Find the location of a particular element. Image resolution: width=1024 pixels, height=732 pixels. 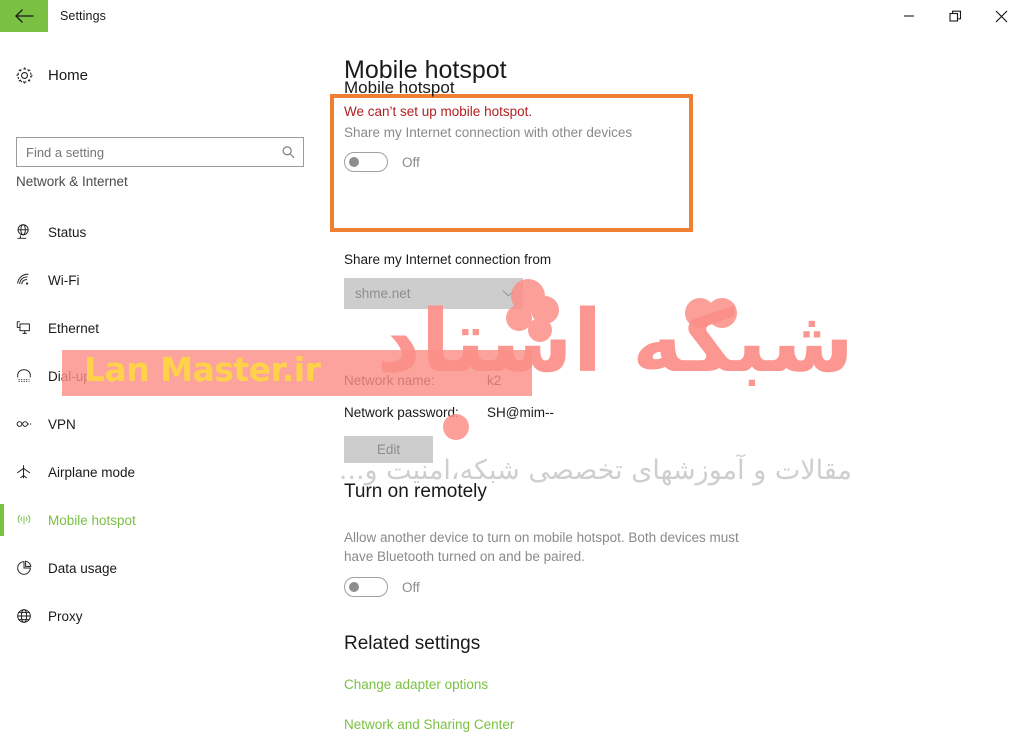

restore-icon is located at coordinates (954, 16).